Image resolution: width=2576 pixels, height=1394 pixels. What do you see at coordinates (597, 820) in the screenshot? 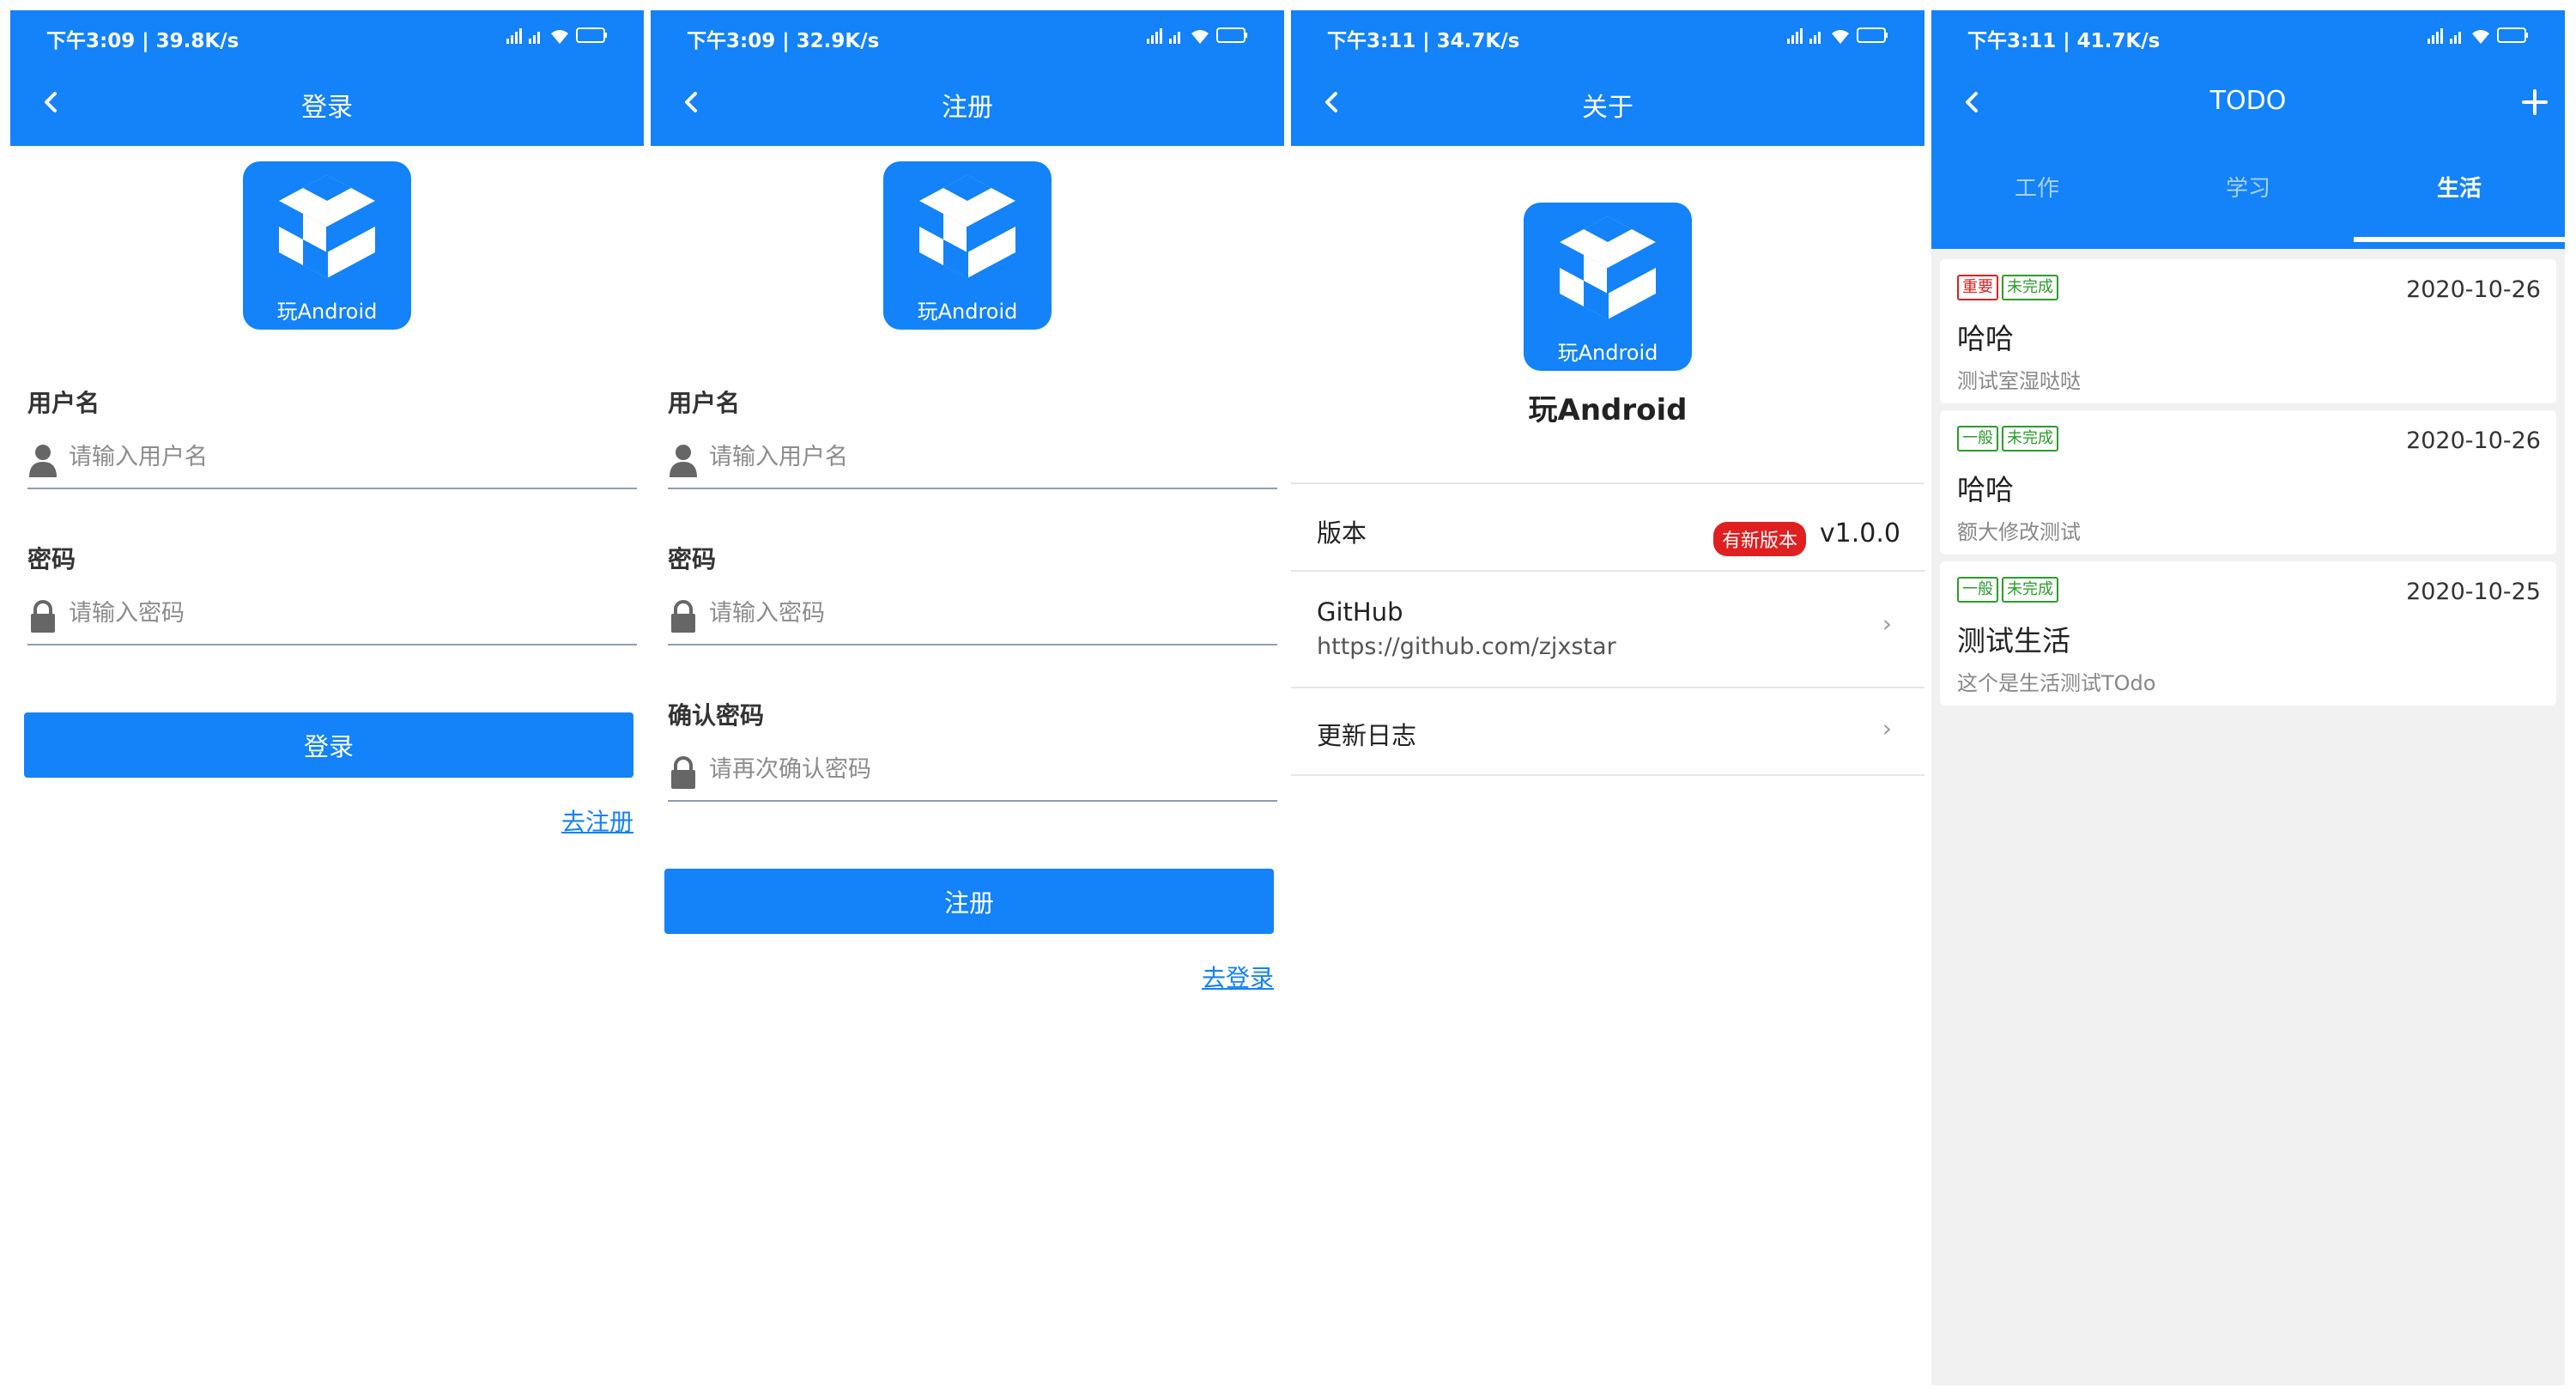
I see `go-register-link: 去注册` at bounding box center [597, 820].